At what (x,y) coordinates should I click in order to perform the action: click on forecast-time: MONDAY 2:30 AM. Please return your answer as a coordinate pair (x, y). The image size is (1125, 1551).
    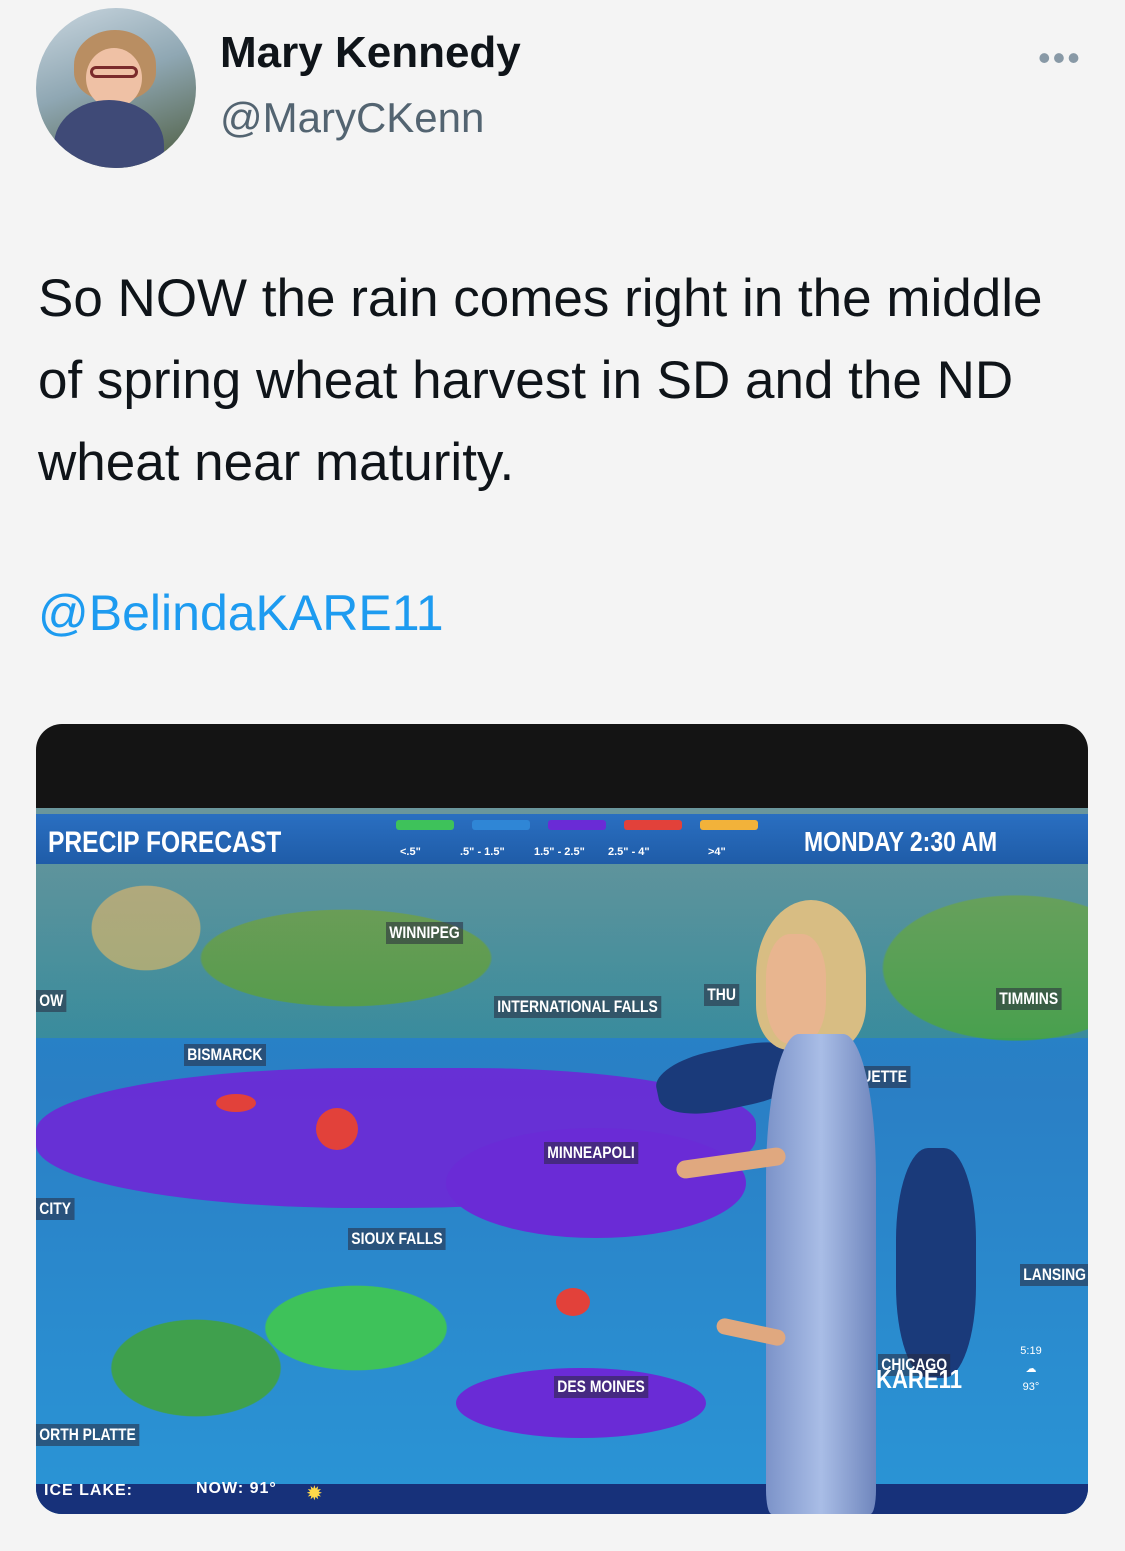
    Looking at the image, I should click on (901, 841).